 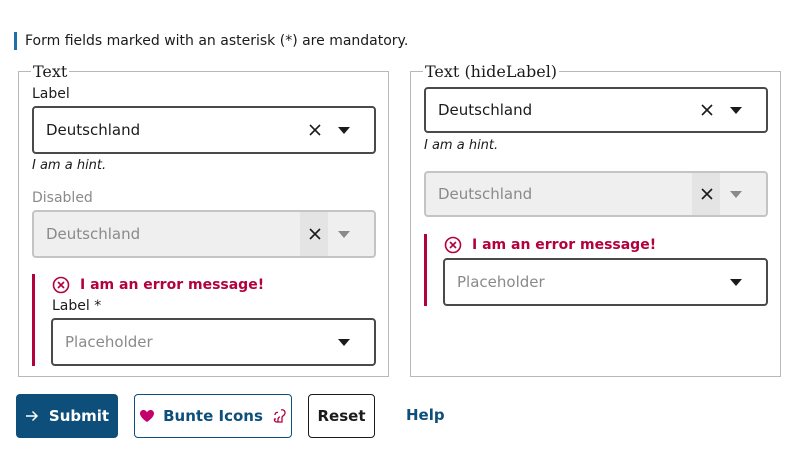 I want to click on reset-button: Reset, so click(x=341, y=416).